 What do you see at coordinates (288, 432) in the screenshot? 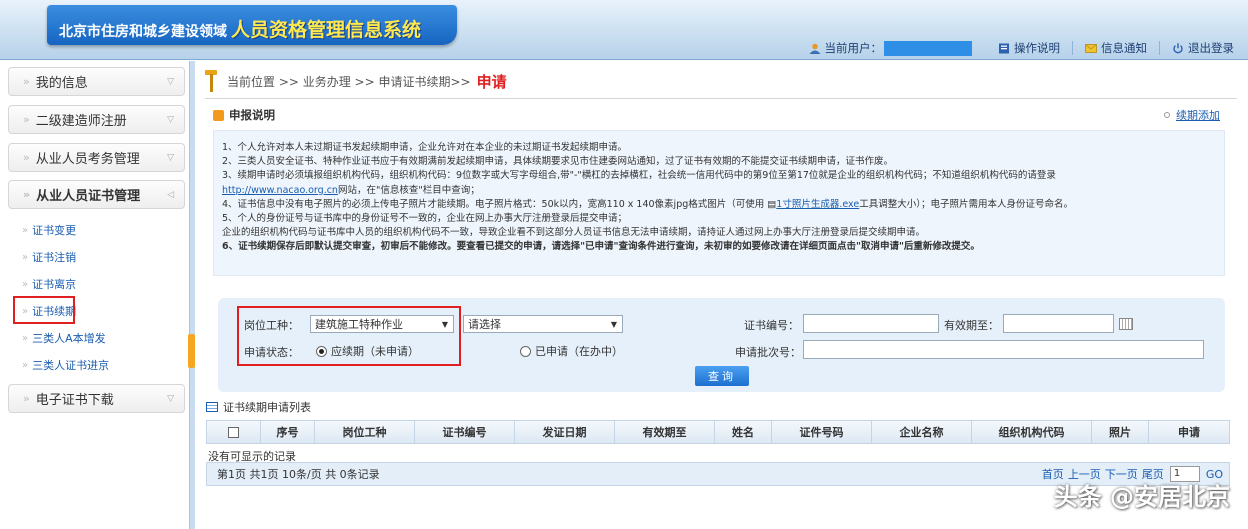
I see `column-header: 序号` at bounding box center [288, 432].